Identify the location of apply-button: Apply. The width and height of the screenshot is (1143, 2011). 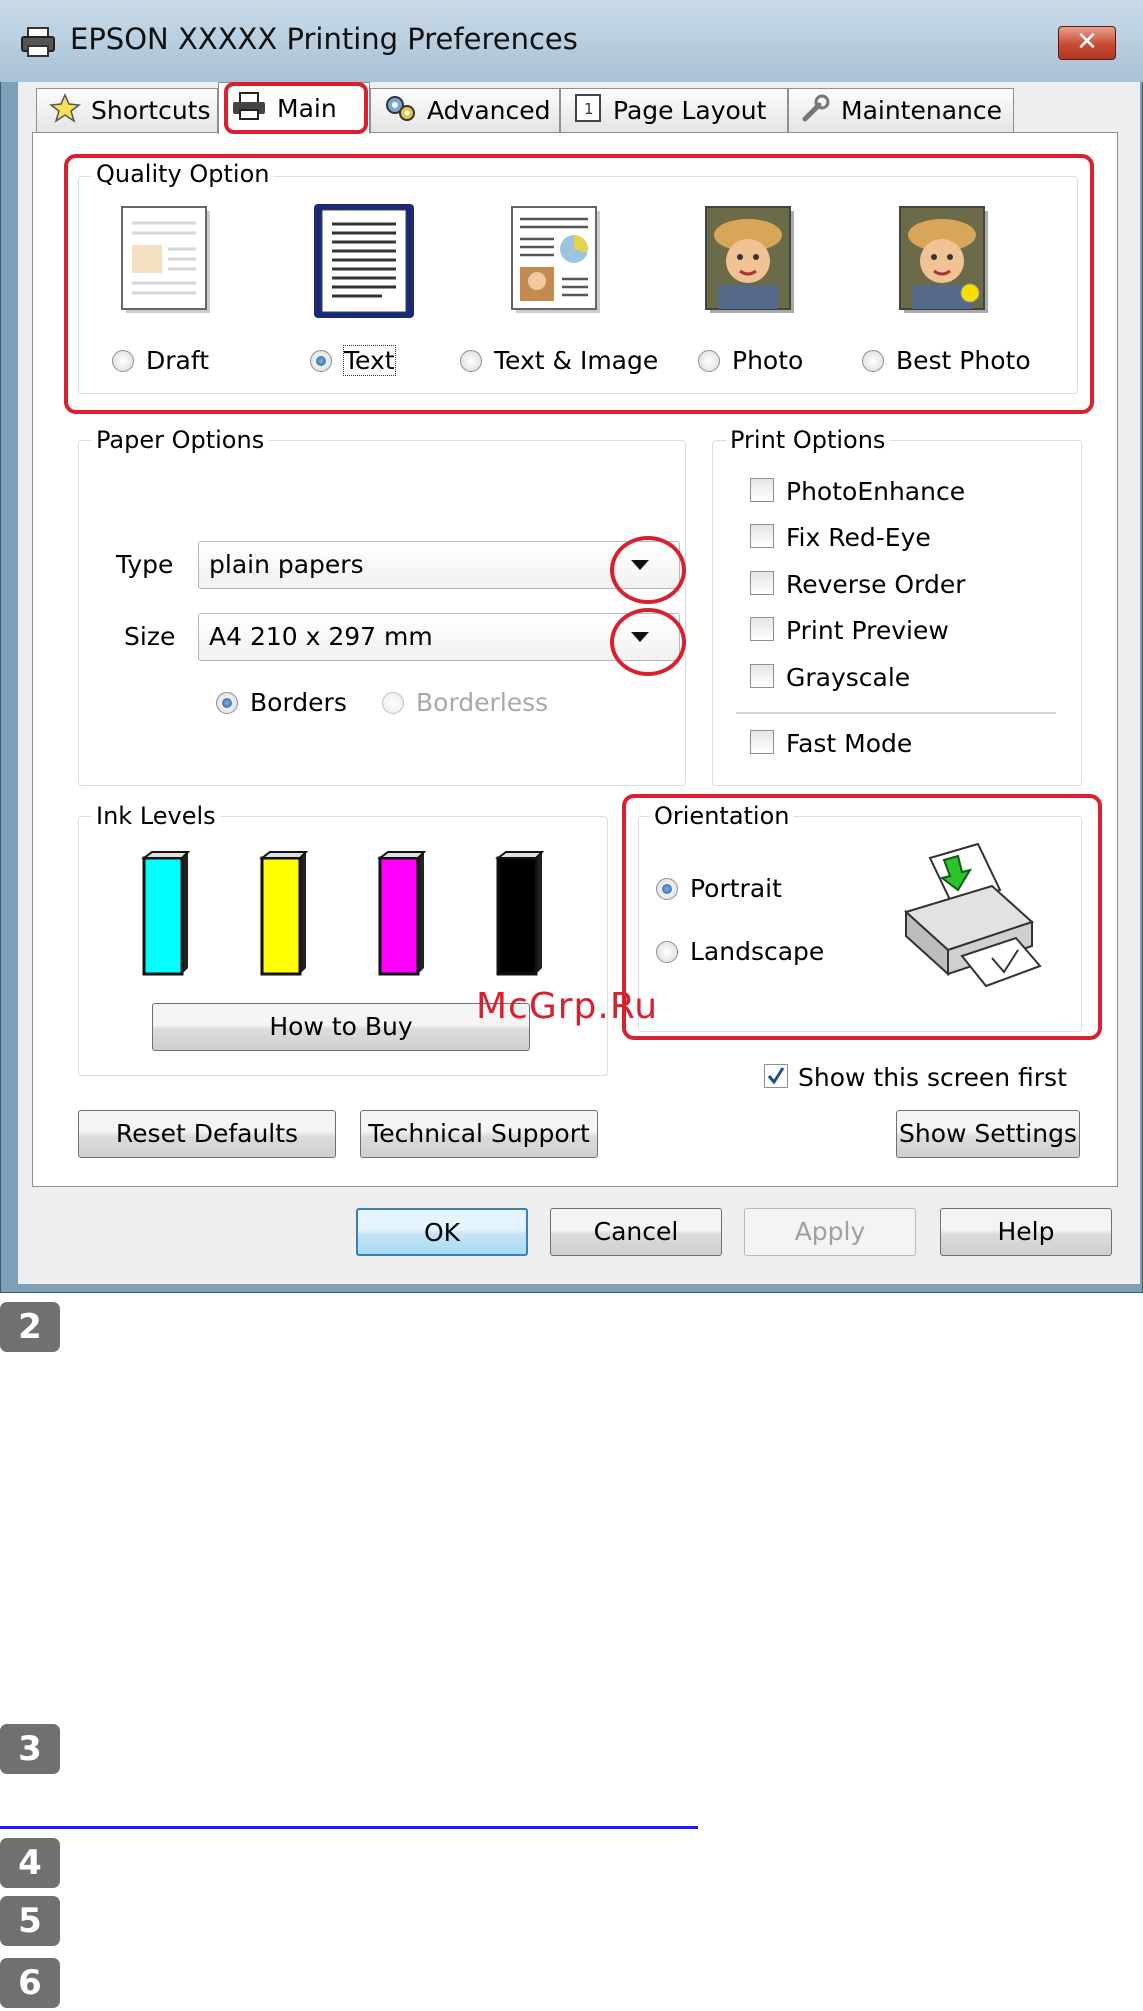
(830, 1232).